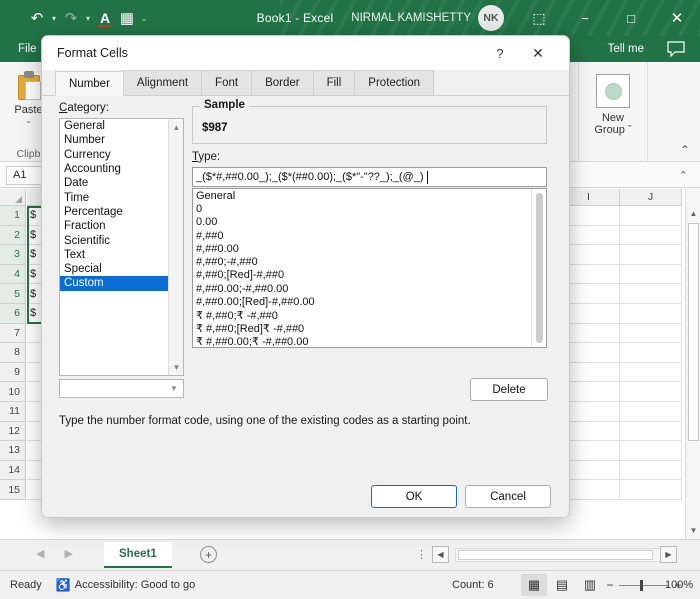 Image resolution: width=700 pixels, height=599 pixels. Describe the element at coordinates (13, 392) in the screenshot. I see `row-header-10: 10` at that location.